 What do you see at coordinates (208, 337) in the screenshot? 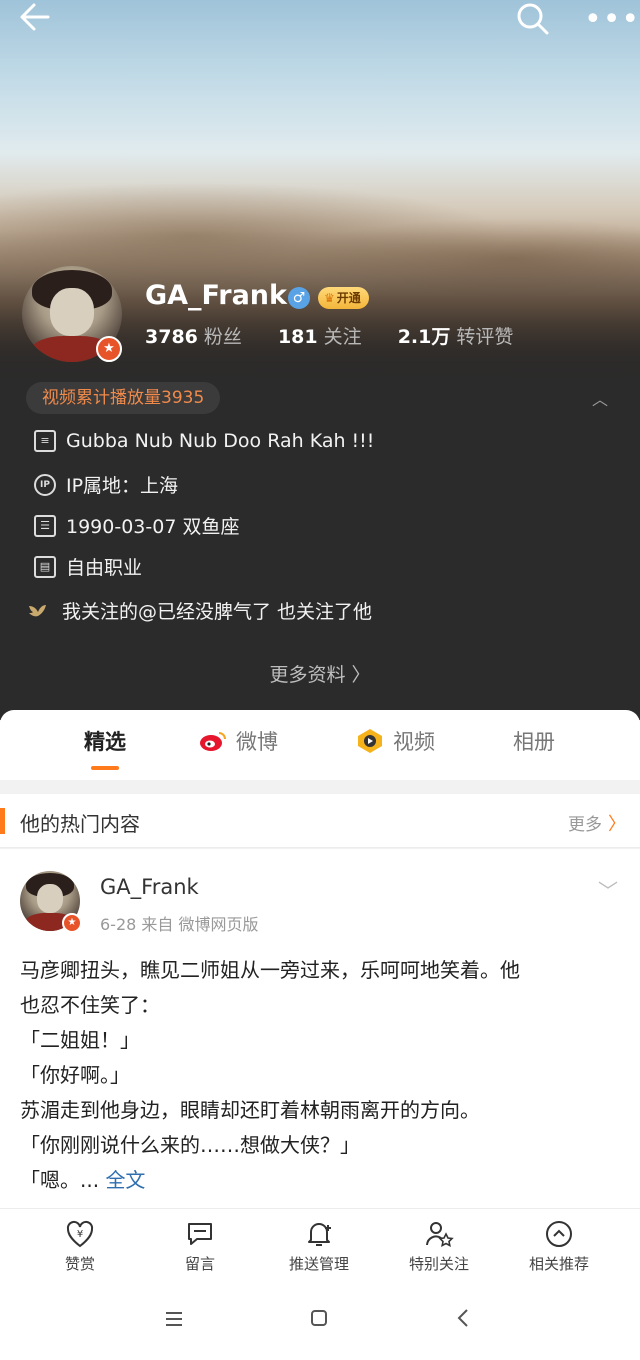
I see `followers-stat: 3786 粉丝` at bounding box center [208, 337].